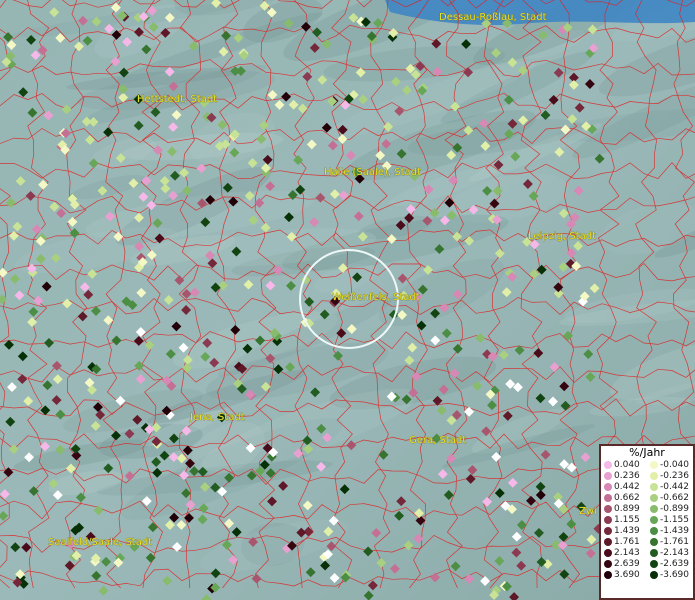 This screenshot has width=695, height=600. Describe the element at coordinates (562, 236) in the screenshot. I see `city-label-leipzig: Leipzig, Stadt` at that location.